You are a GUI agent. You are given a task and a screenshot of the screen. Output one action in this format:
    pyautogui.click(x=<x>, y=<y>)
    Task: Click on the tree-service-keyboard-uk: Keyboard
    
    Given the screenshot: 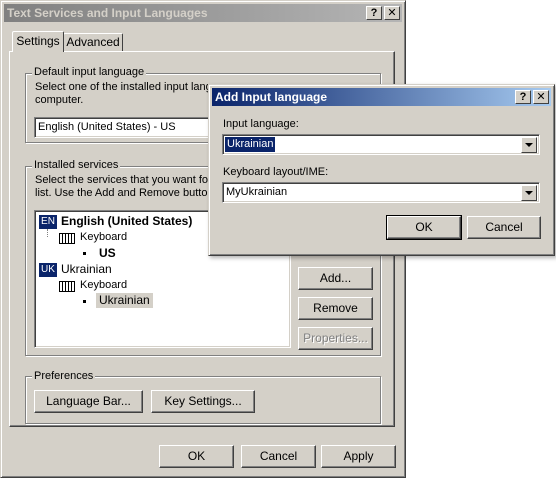 What is the action you would take?
    pyautogui.click(x=103, y=285)
    